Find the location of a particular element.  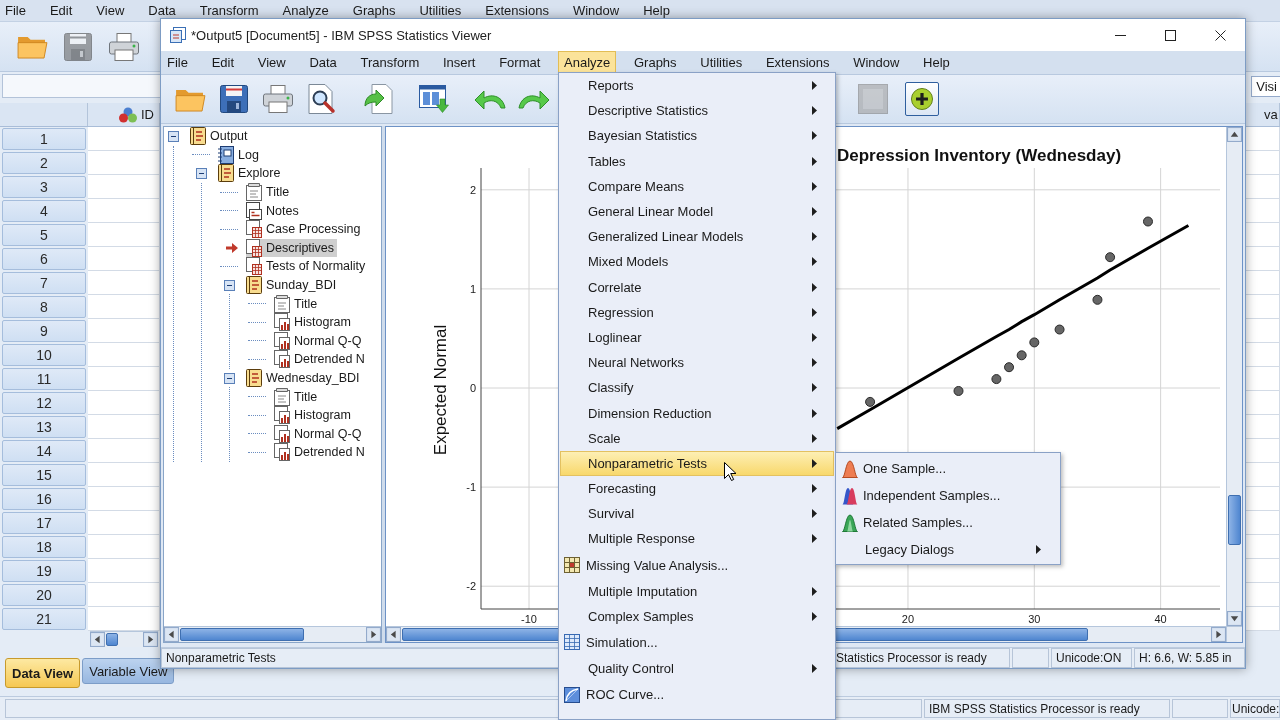

row-number: 3 is located at coordinates (44, 187).